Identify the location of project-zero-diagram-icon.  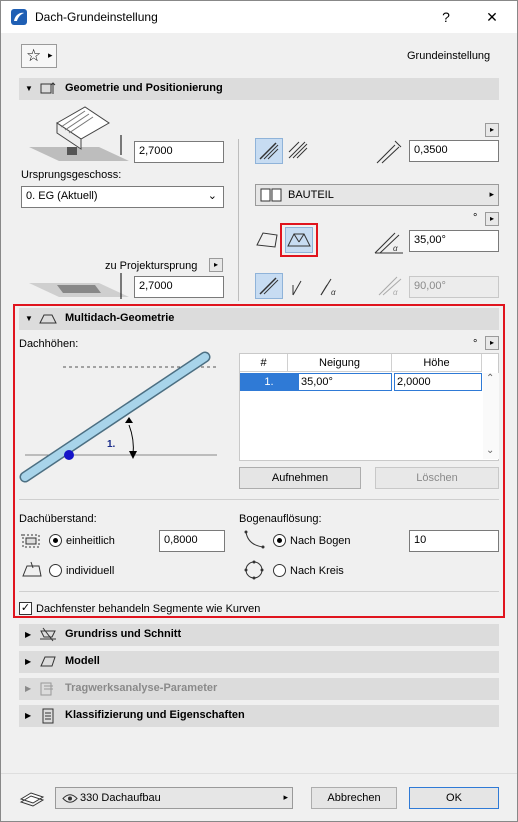
(79, 286).